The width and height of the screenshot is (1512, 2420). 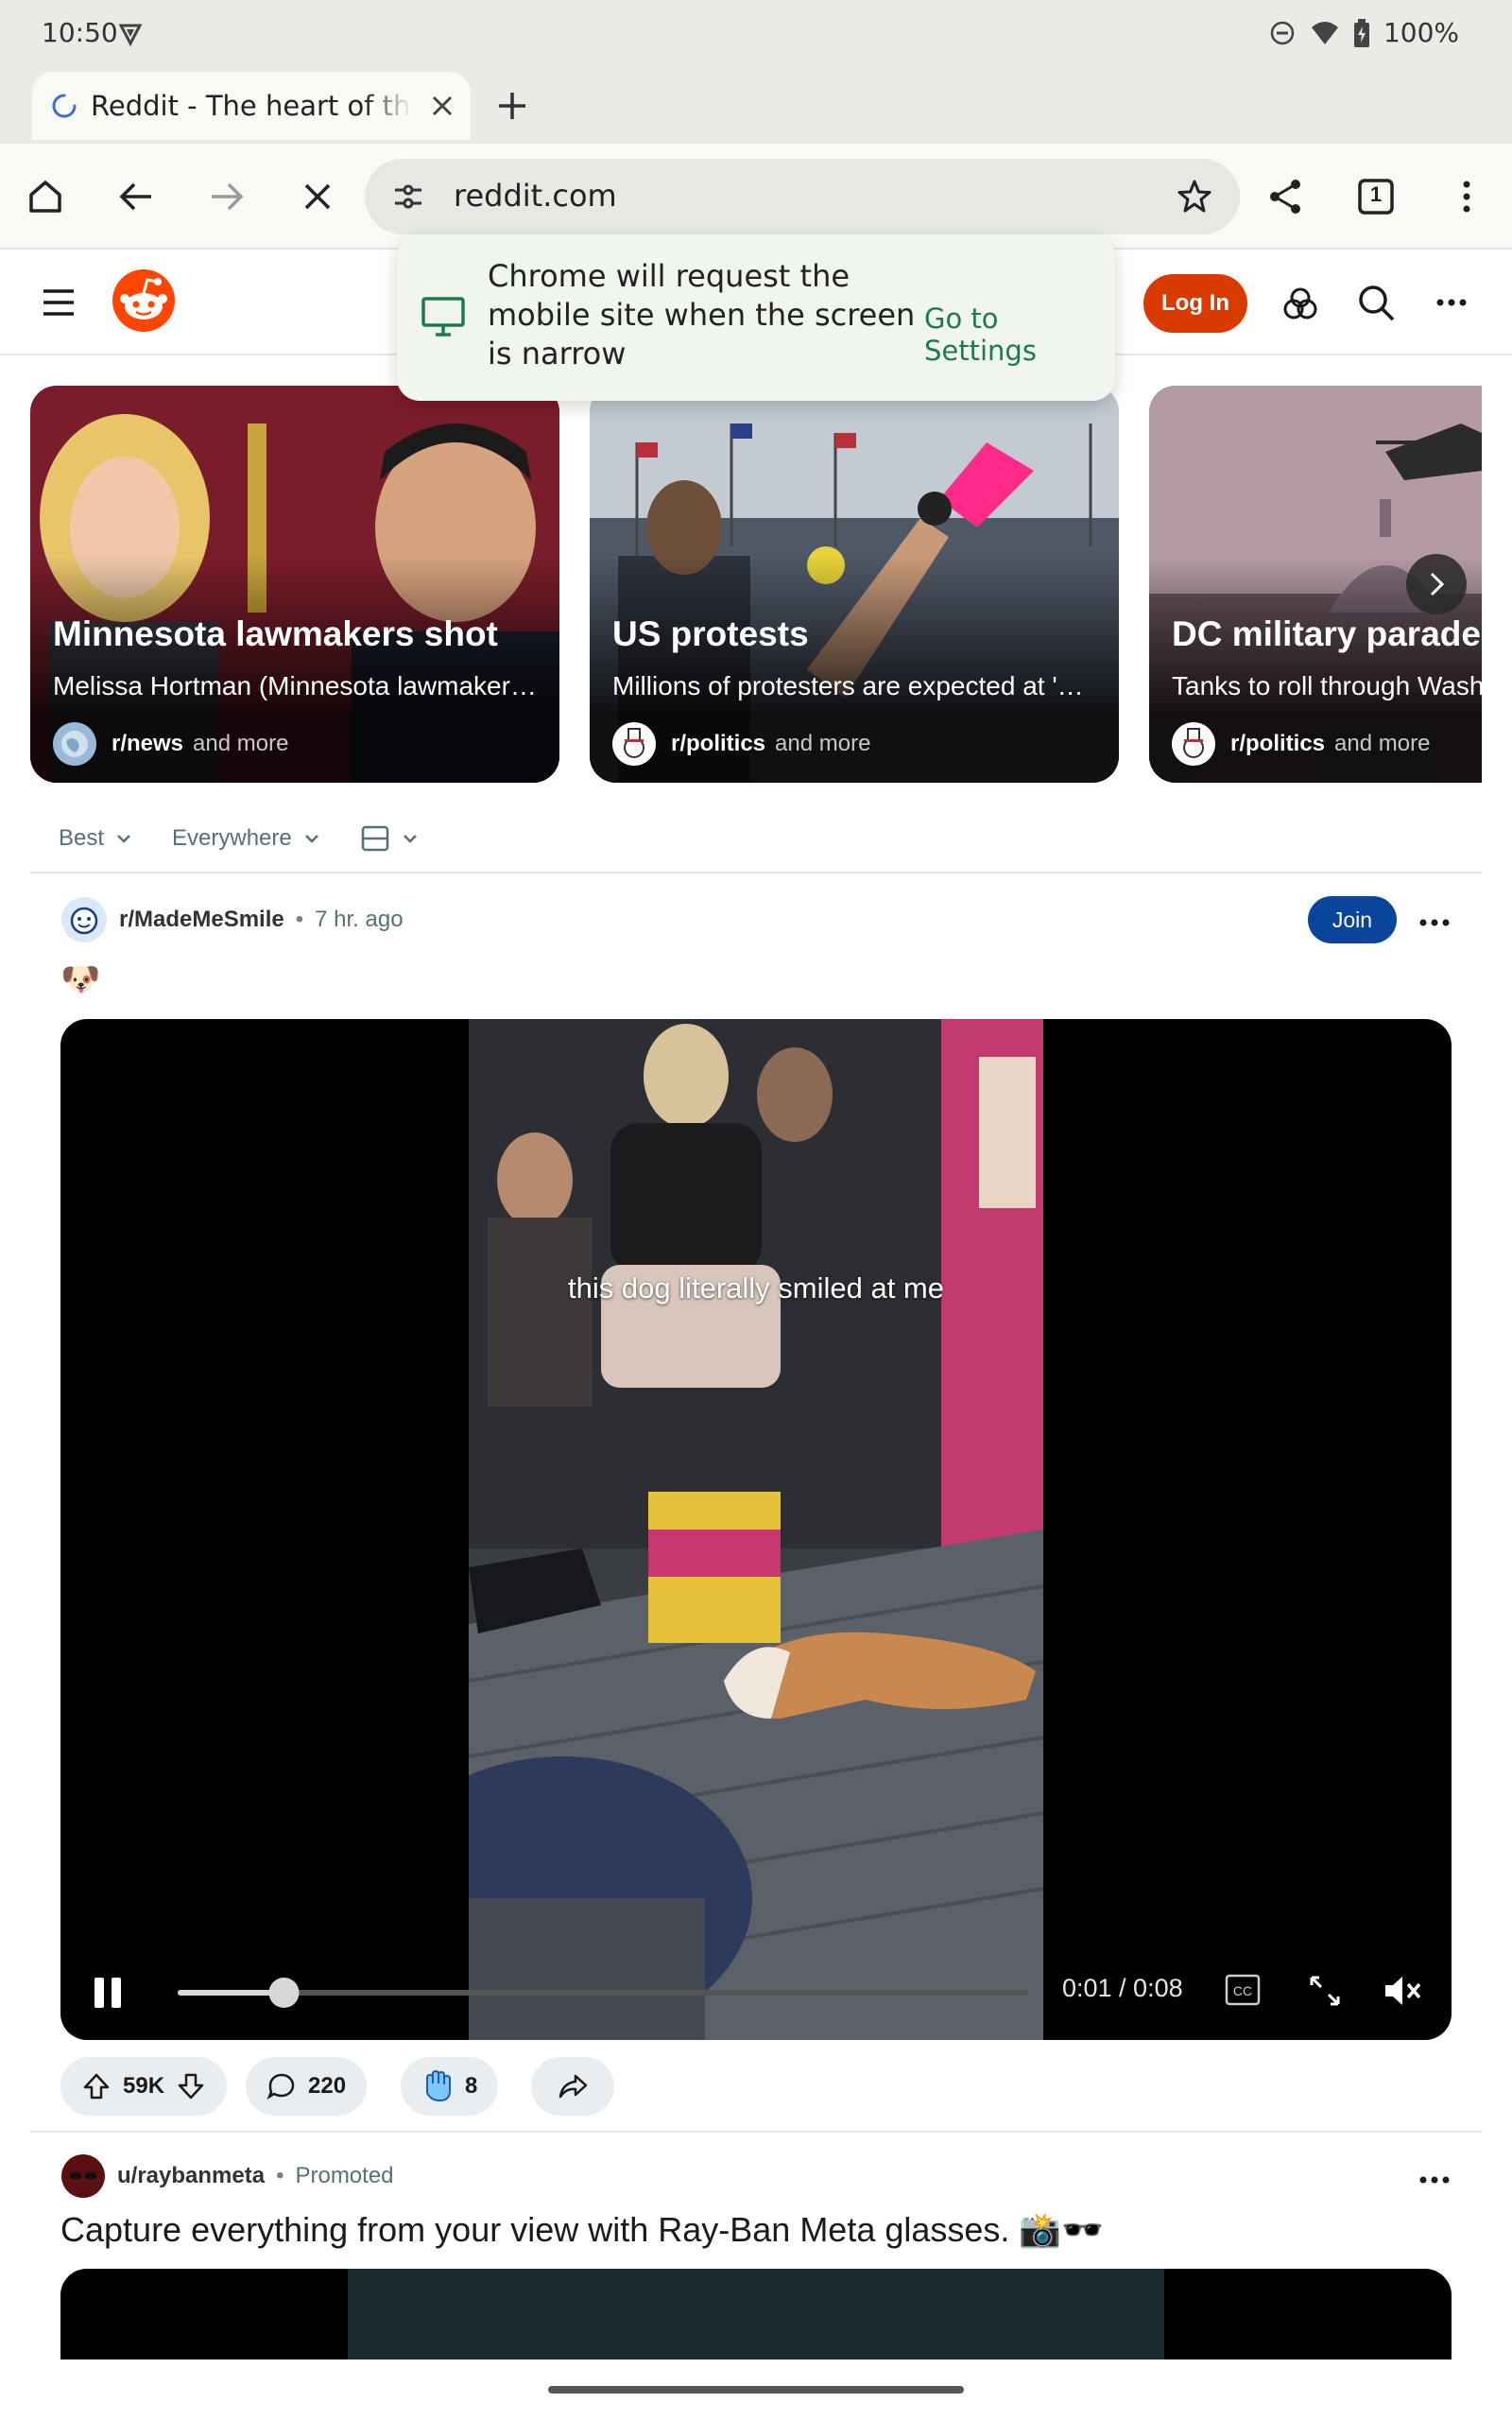 I want to click on tab-title: Reddit - The heart of the internet, so click(x=251, y=106).